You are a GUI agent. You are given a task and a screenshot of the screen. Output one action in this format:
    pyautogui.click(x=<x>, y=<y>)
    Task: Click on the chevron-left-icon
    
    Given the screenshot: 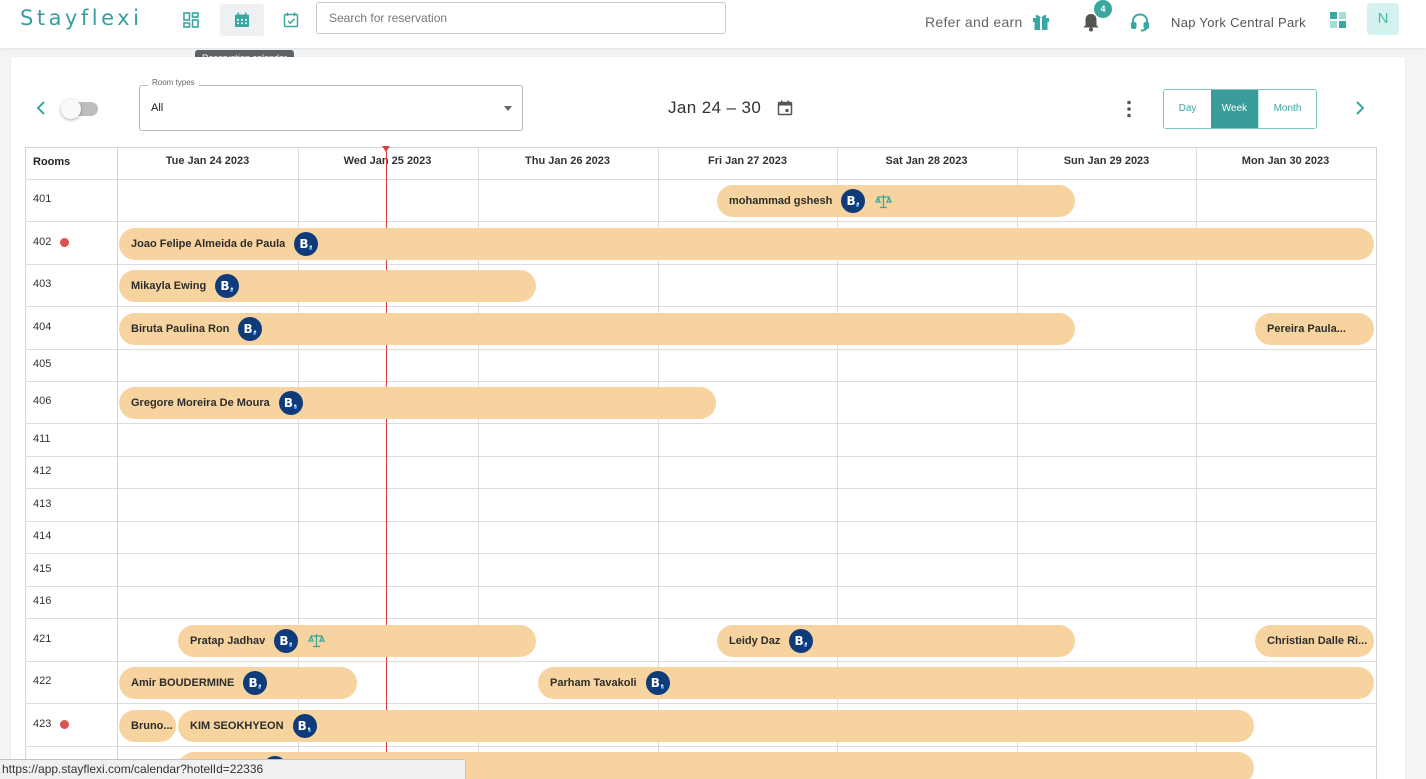 What is the action you would take?
    pyautogui.click(x=40, y=108)
    